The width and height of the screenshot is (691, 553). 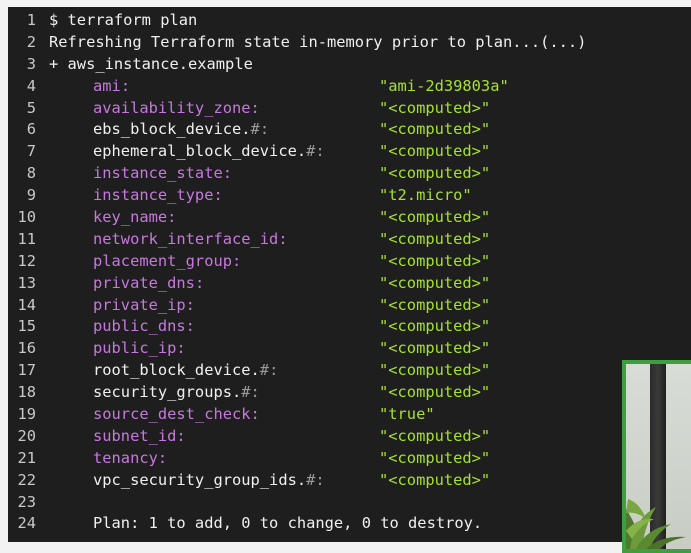 I want to click on code-line: 5 availability_zone: "<computed>", so click(x=297, y=109).